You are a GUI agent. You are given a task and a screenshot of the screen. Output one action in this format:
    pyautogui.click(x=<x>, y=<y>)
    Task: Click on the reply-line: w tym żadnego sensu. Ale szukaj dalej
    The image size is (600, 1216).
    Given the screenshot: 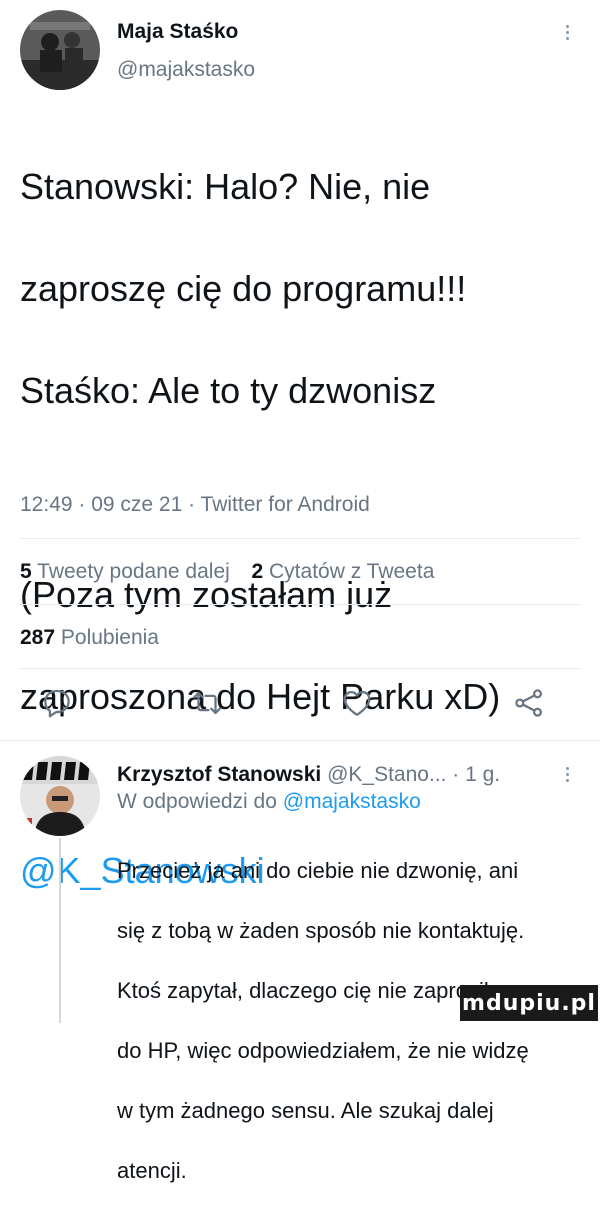 What is the action you would take?
    pyautogui.click(x=305, y=1110)
    